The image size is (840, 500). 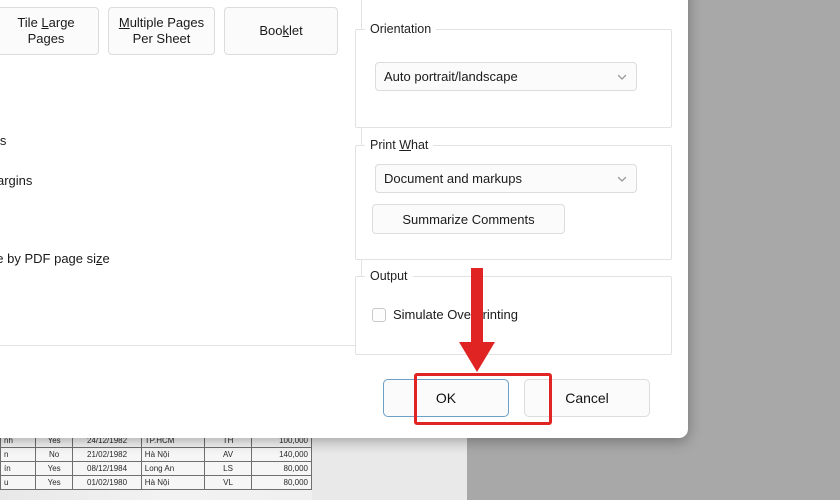 I want to click on printer-margins-option-label: er margins, so click(x=16, y=180).